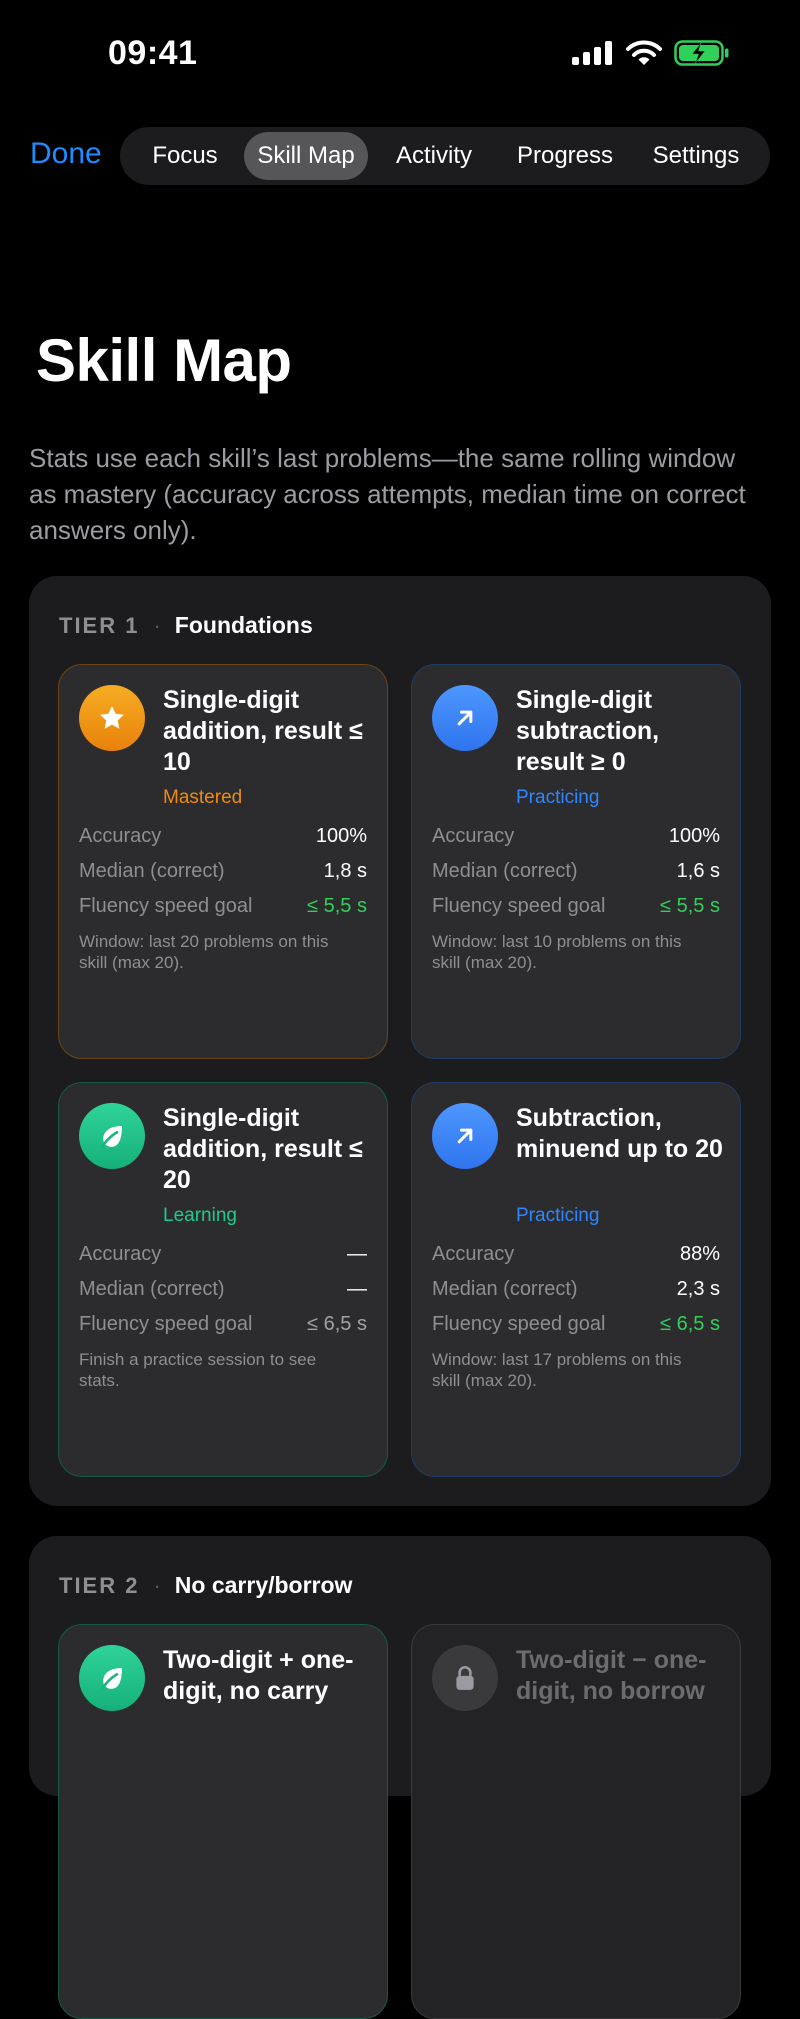 This screenshot has width=800, height=2019. Describe the element at coordinates (263, 1585) in the screenshot. I see `tier-name: No carry/borrow` at that location.